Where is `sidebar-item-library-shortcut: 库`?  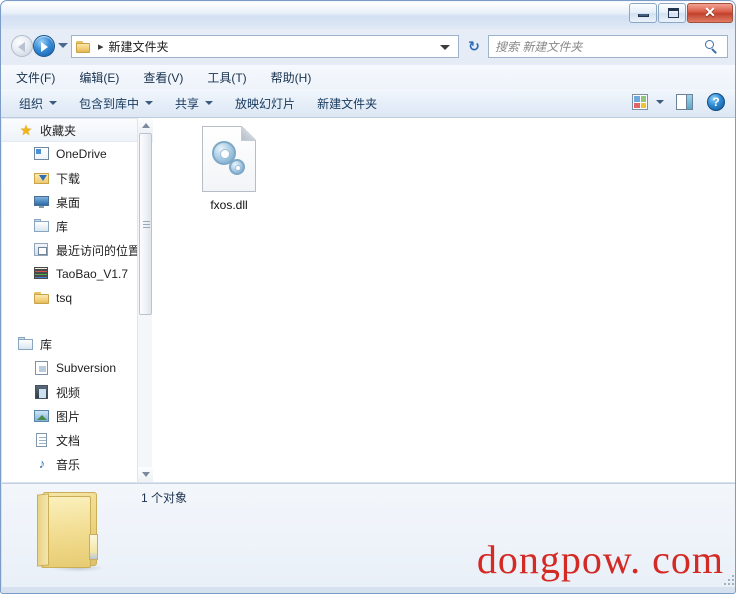
sidebar-item-library-shortcut: 库 is located at coordinates (77, 226).